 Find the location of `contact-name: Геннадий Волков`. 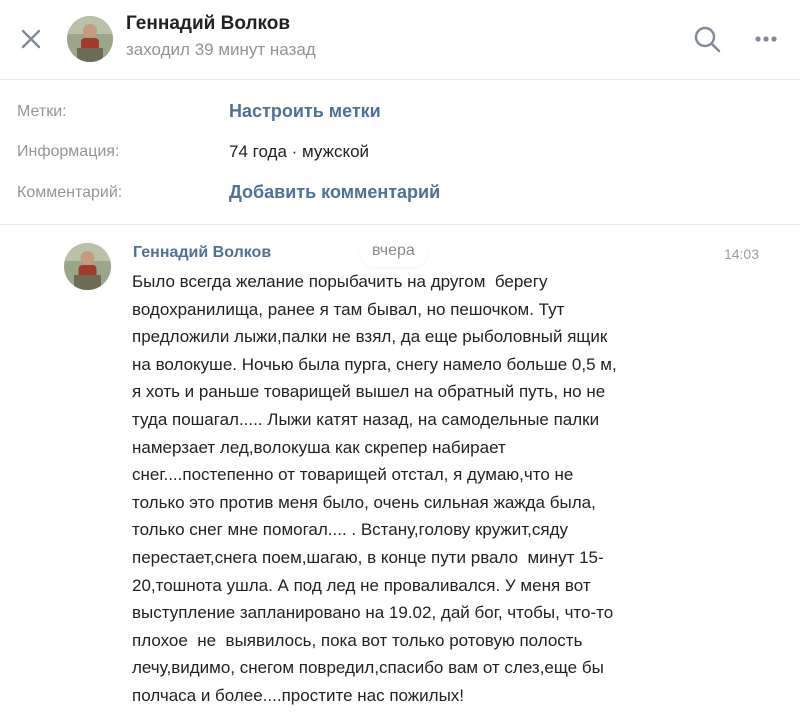

contact-name: Геннадий Волков is located at coordinates (208, 24).